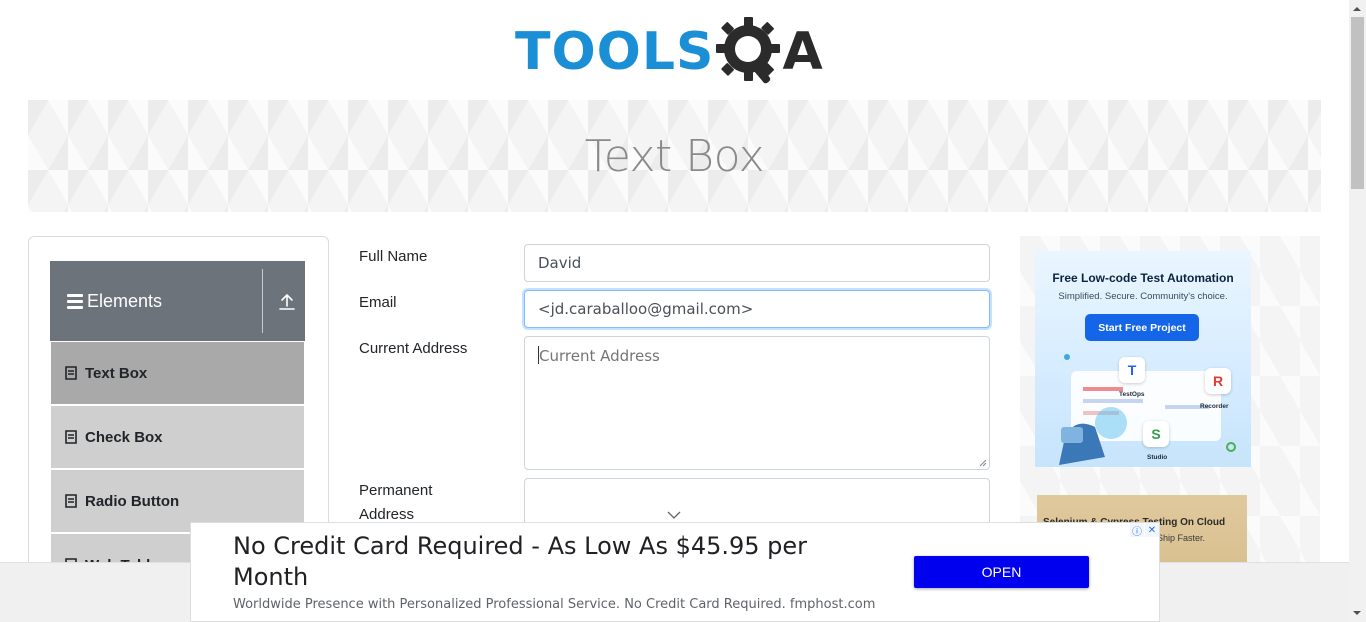 This screenshot has width=1366, height=622. I want to click on ad-subtitle: Ship Faster., so click(1181, 538).